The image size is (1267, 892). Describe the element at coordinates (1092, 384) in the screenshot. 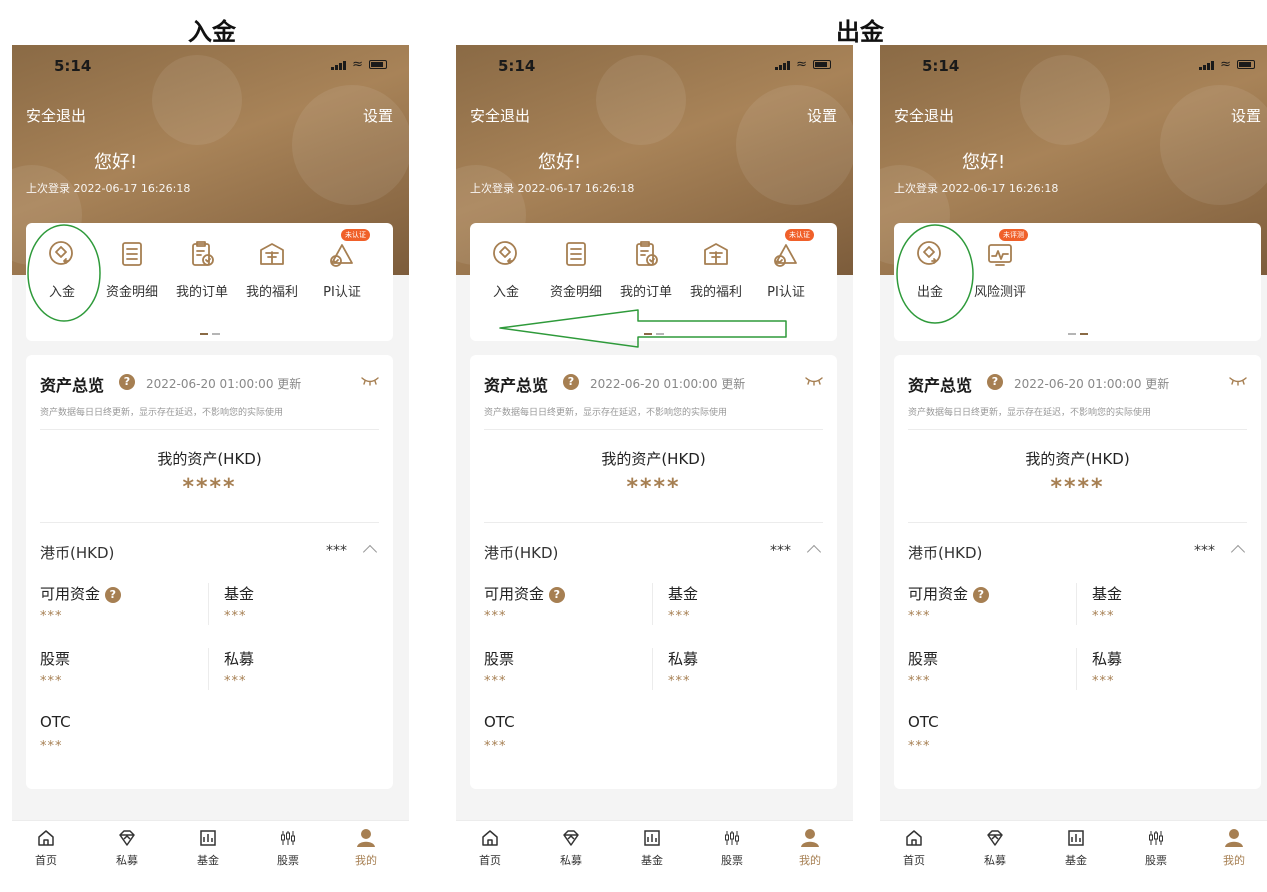

I see `update-time: 2022-06-20 01:00:00 更新` at that location.